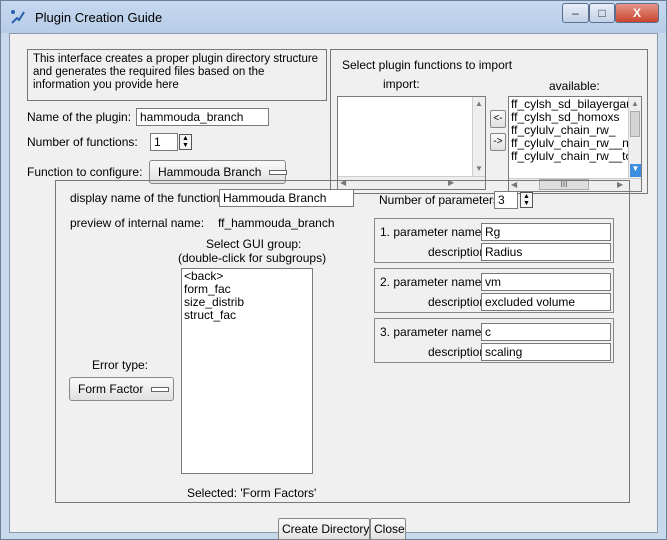  What do you see at coordinates (634, 138) in the screenshot?
I see `available-list-vscroll: ▲ ▼` at bounding box center [634, 138].